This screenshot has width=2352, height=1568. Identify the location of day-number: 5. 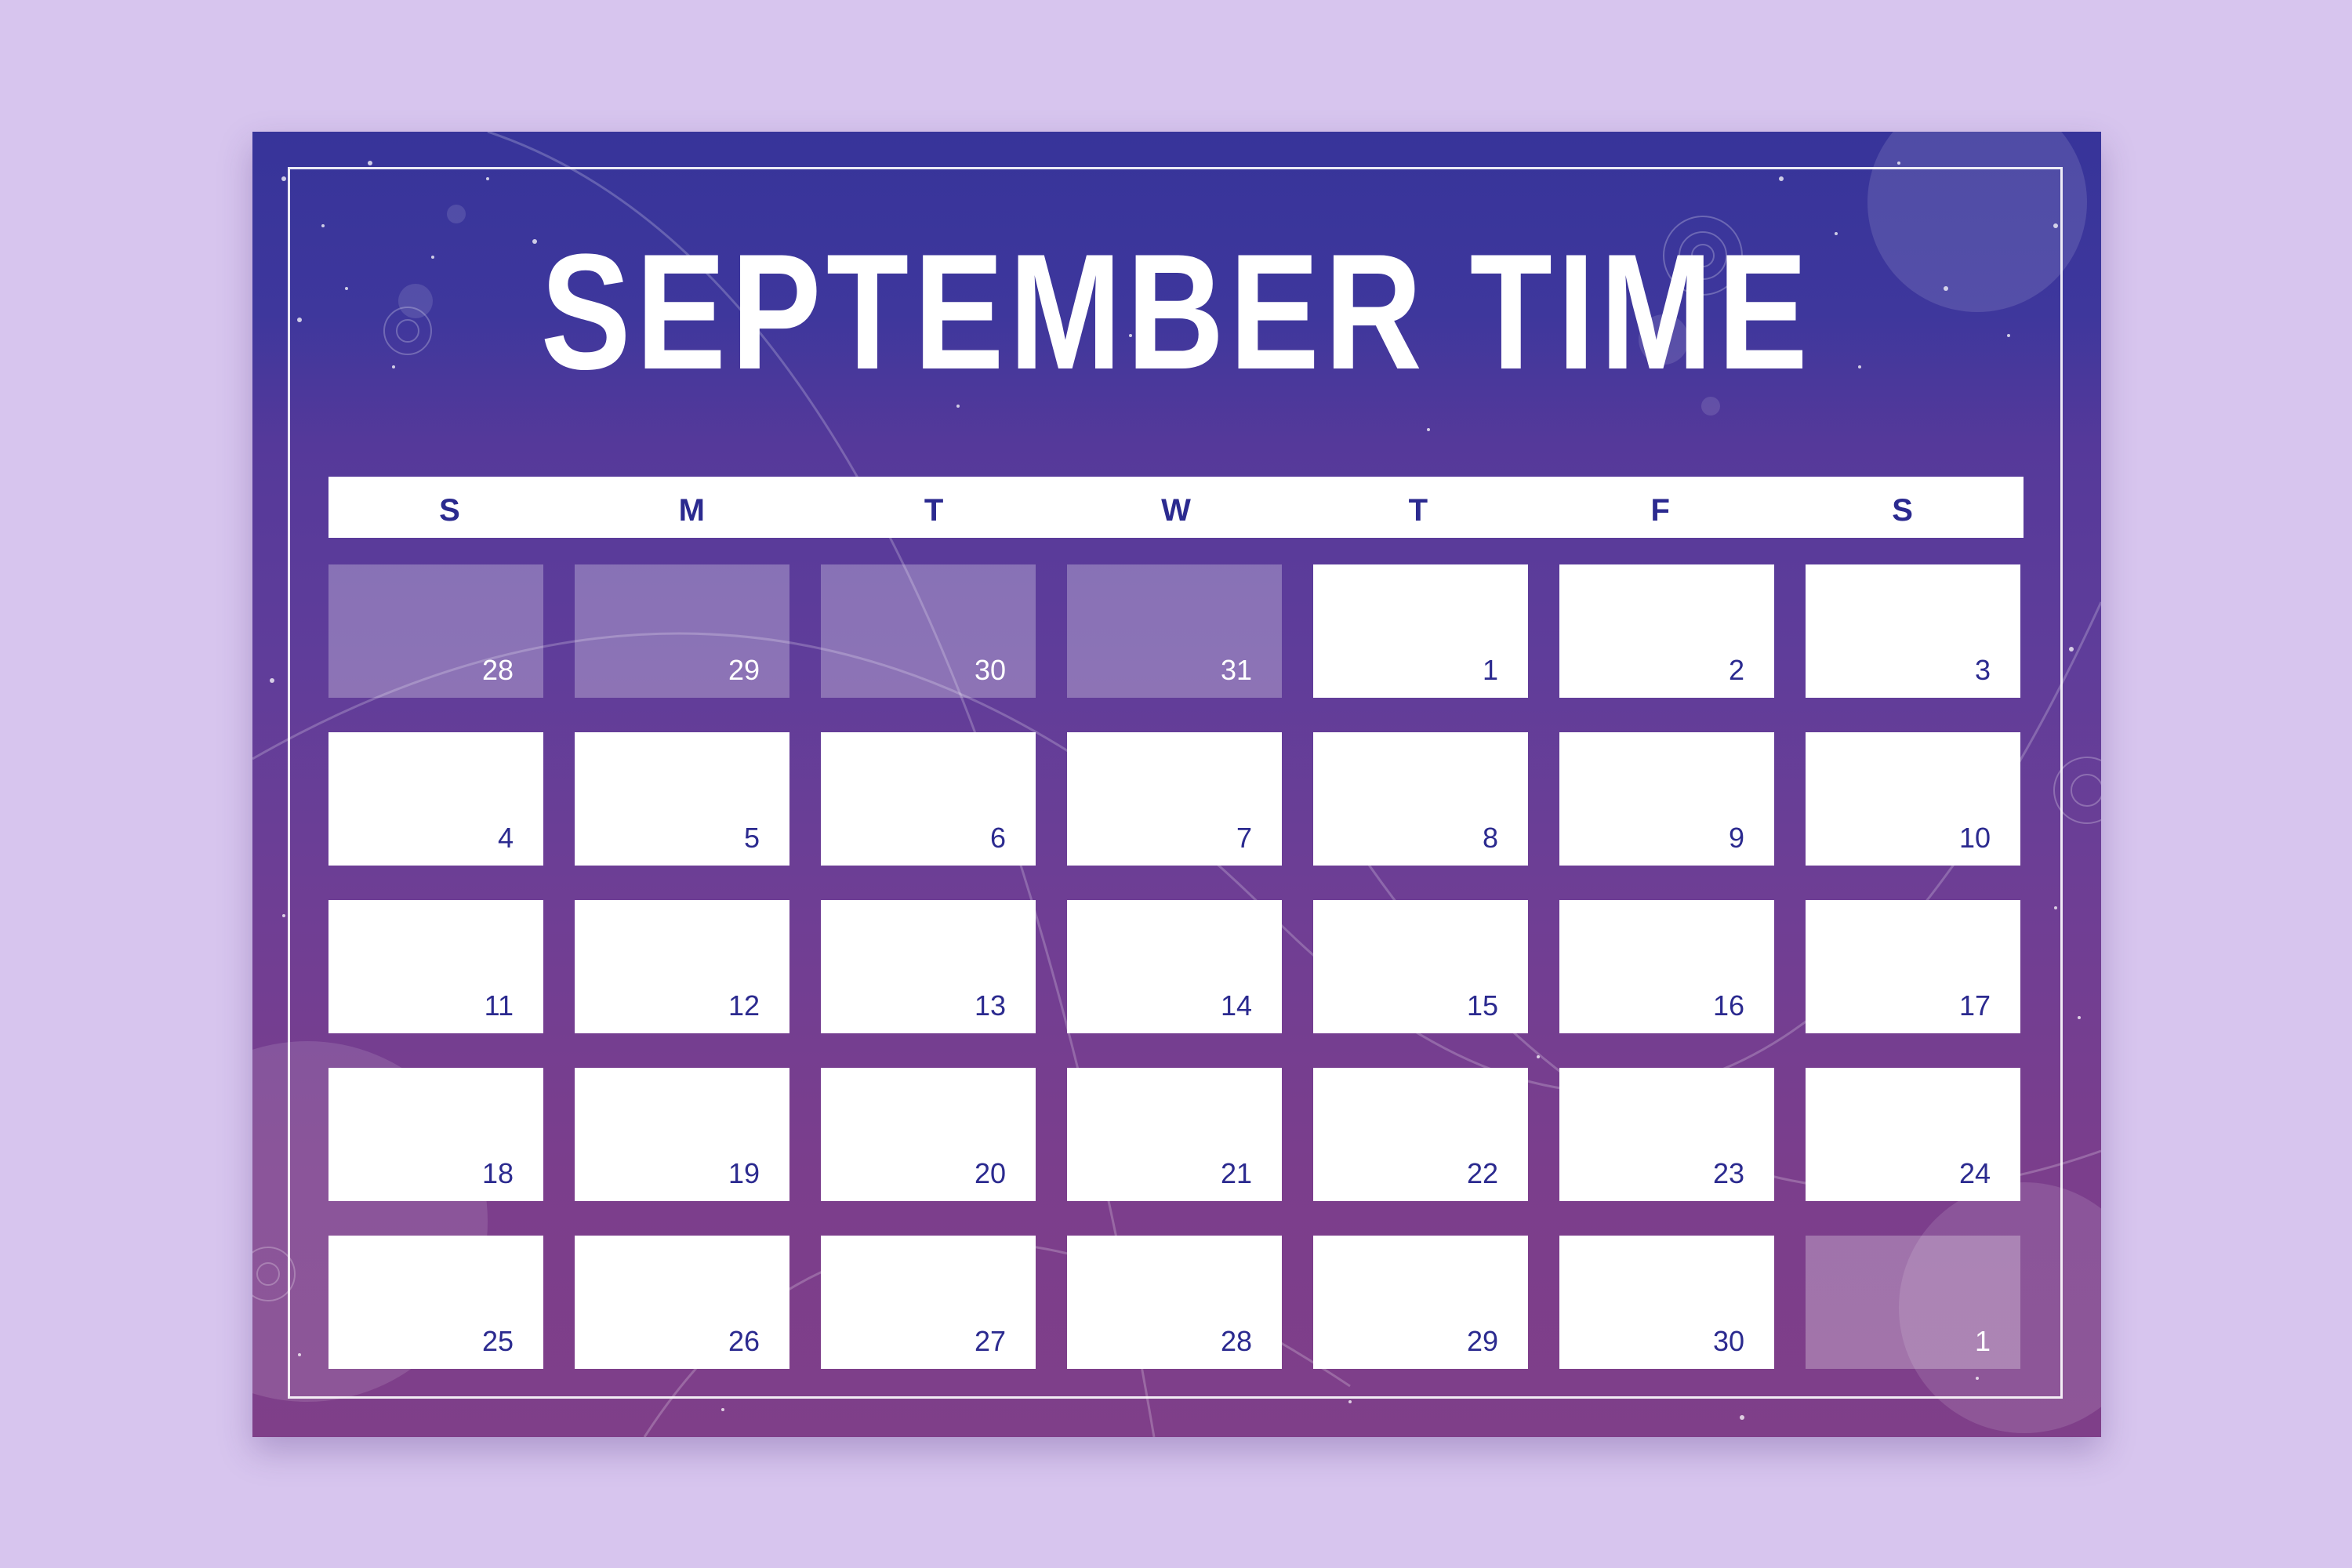
(751, 838).